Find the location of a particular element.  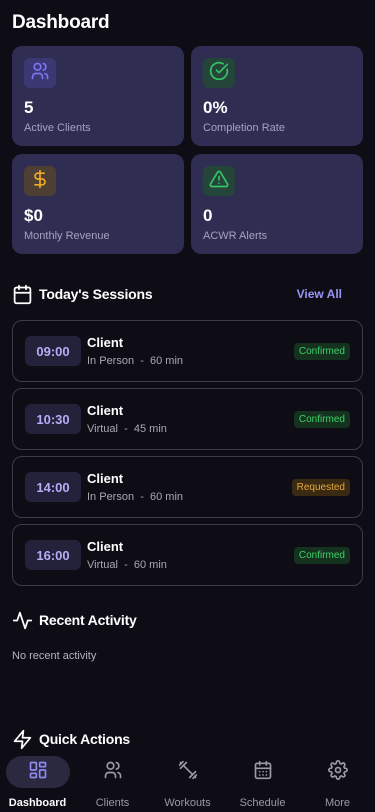

nav-item-clients: Clients is located at coordinates (112, 782).